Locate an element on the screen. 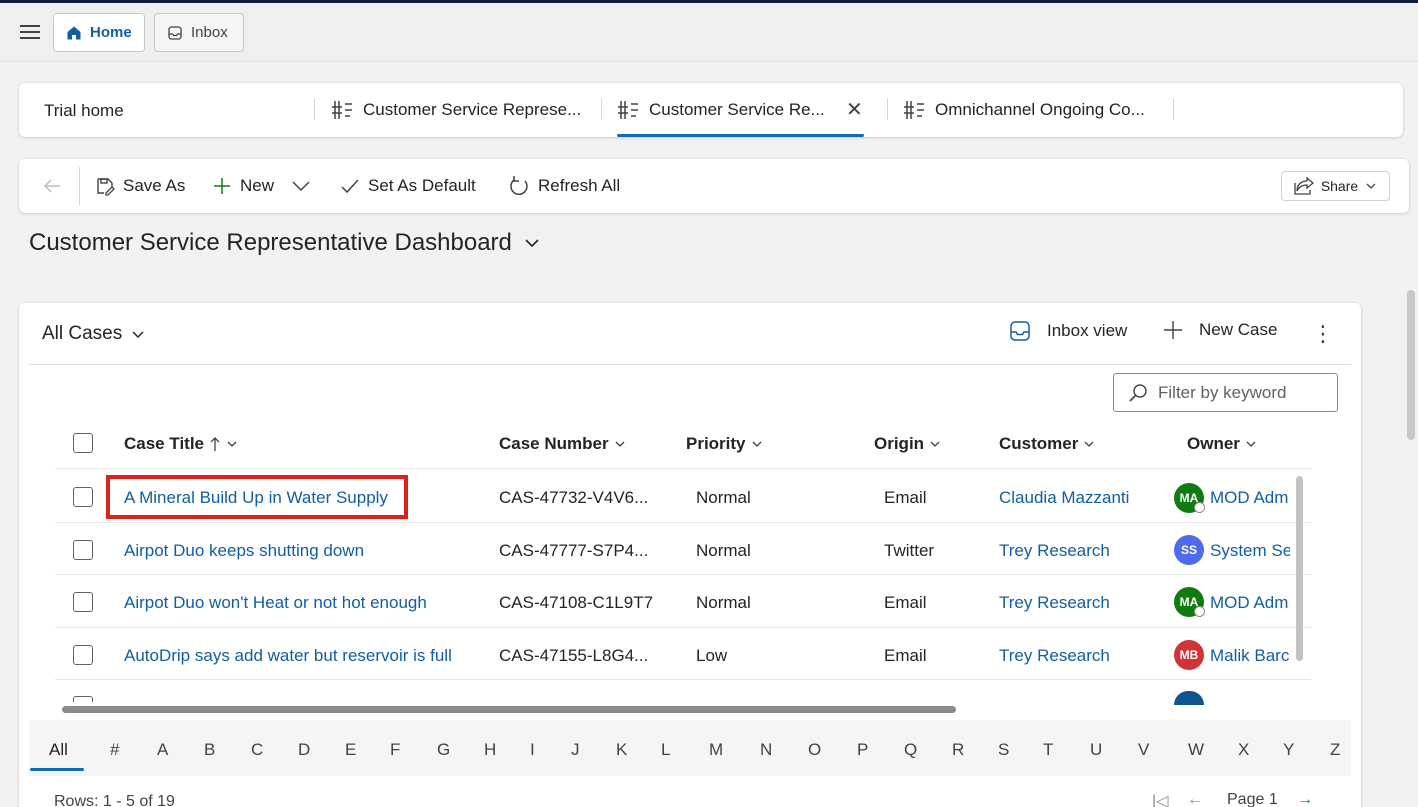 The width and height of the screenshot is (1418, 807). alphabet-letter: Y is located at coordinates (1288, 750).